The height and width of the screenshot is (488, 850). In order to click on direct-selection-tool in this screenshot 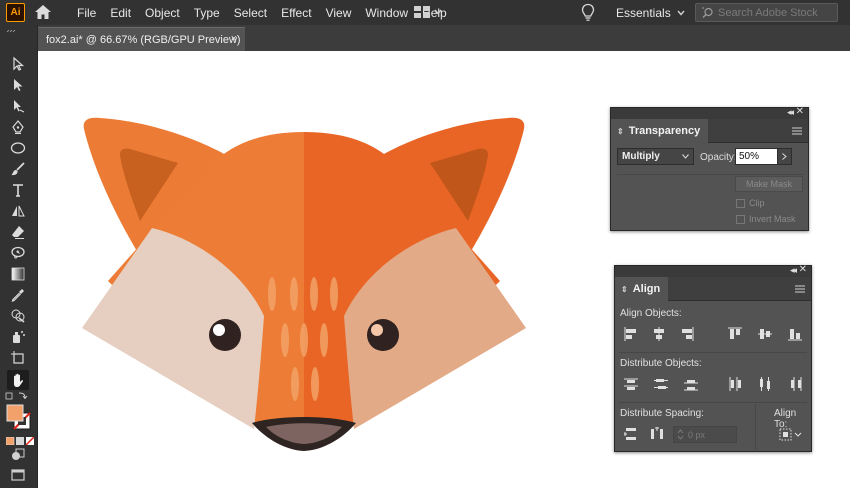, I will do `click(18, 85)`.